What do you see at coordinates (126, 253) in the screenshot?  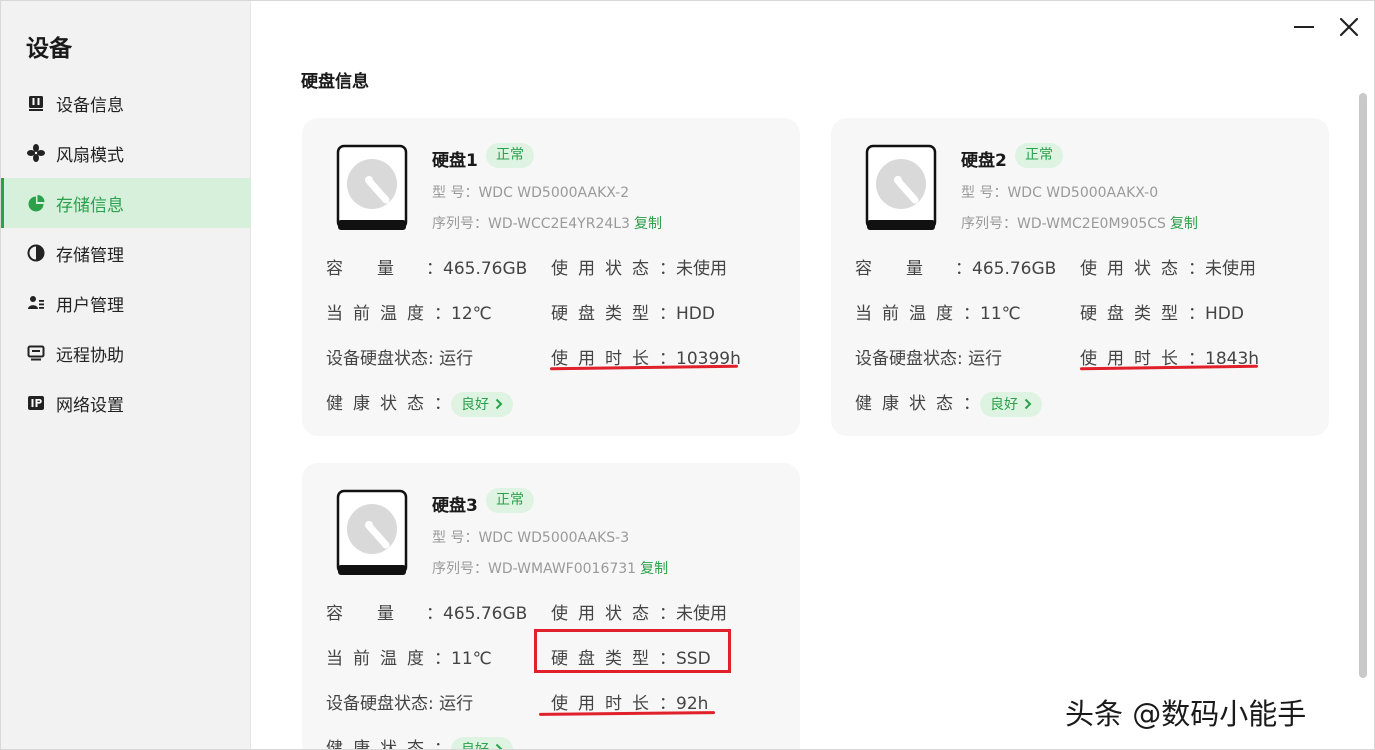 I see `sidebar-item-storage-manage: 存储管理` at bounding box center [126, 253].